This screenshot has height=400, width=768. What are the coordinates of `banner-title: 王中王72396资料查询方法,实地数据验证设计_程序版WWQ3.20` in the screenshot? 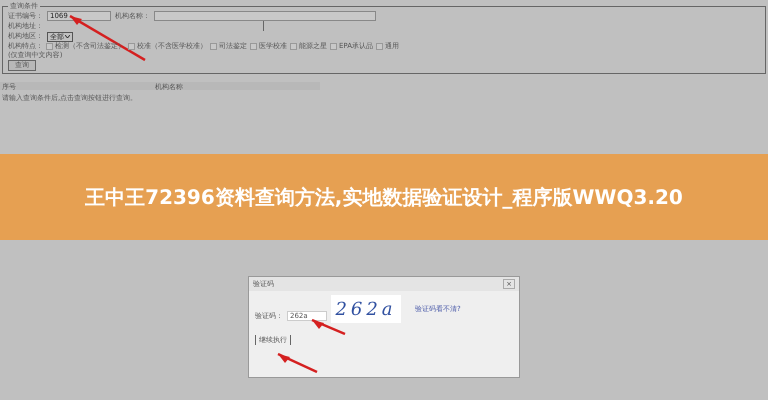 It's located at (384, 197).